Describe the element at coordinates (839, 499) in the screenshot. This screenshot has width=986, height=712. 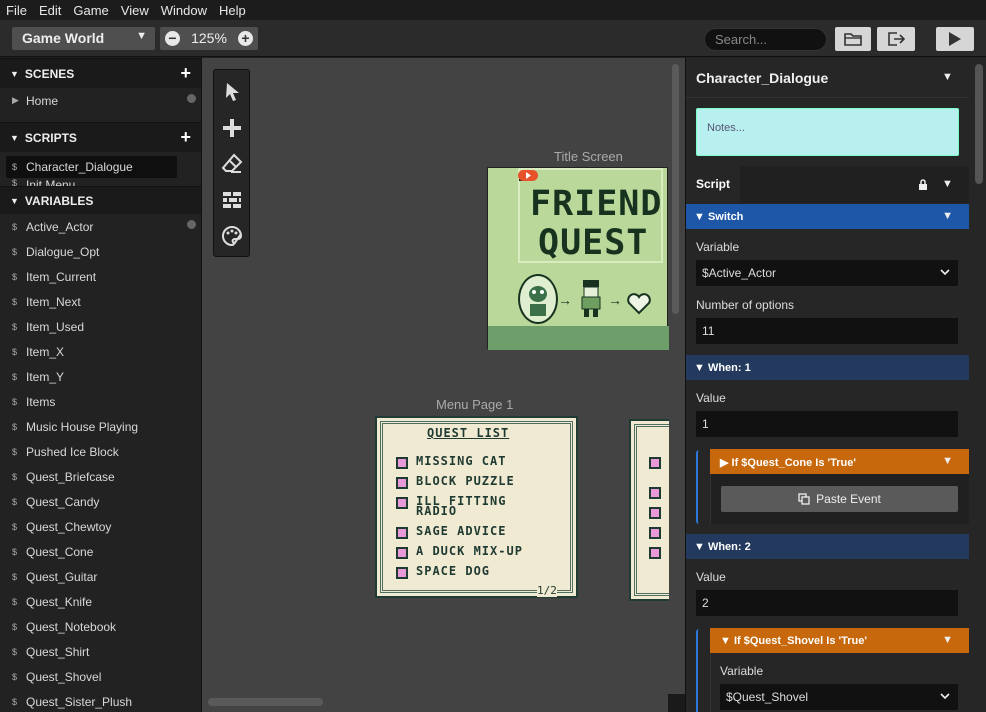
I see `paste-event-button: Paste Event` at that location.